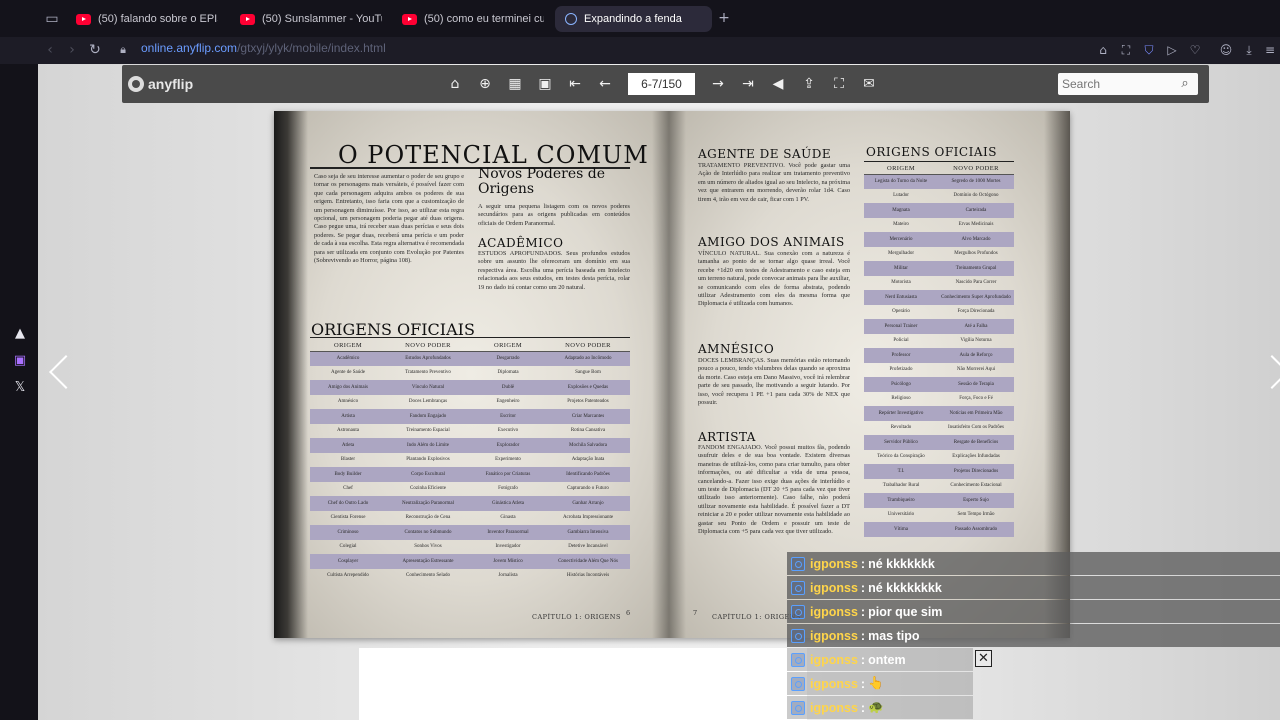 The height and width of the screenshot is (720, 1280). Describe the element at coordinates (485, 84) in the screenshot. I see `zoom-icon: ⊕` at that location.